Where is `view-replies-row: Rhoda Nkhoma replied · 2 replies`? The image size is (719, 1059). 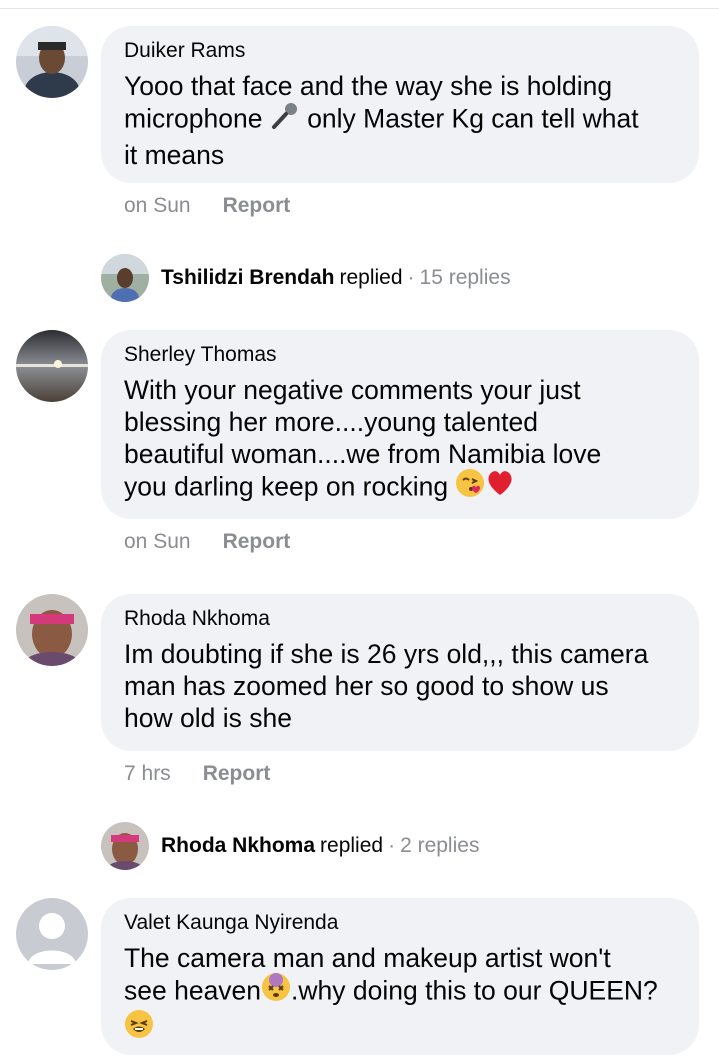
view-replies-row: Rhoda Nkhoma replied · 2 replies is located at coordinates (290, 846).